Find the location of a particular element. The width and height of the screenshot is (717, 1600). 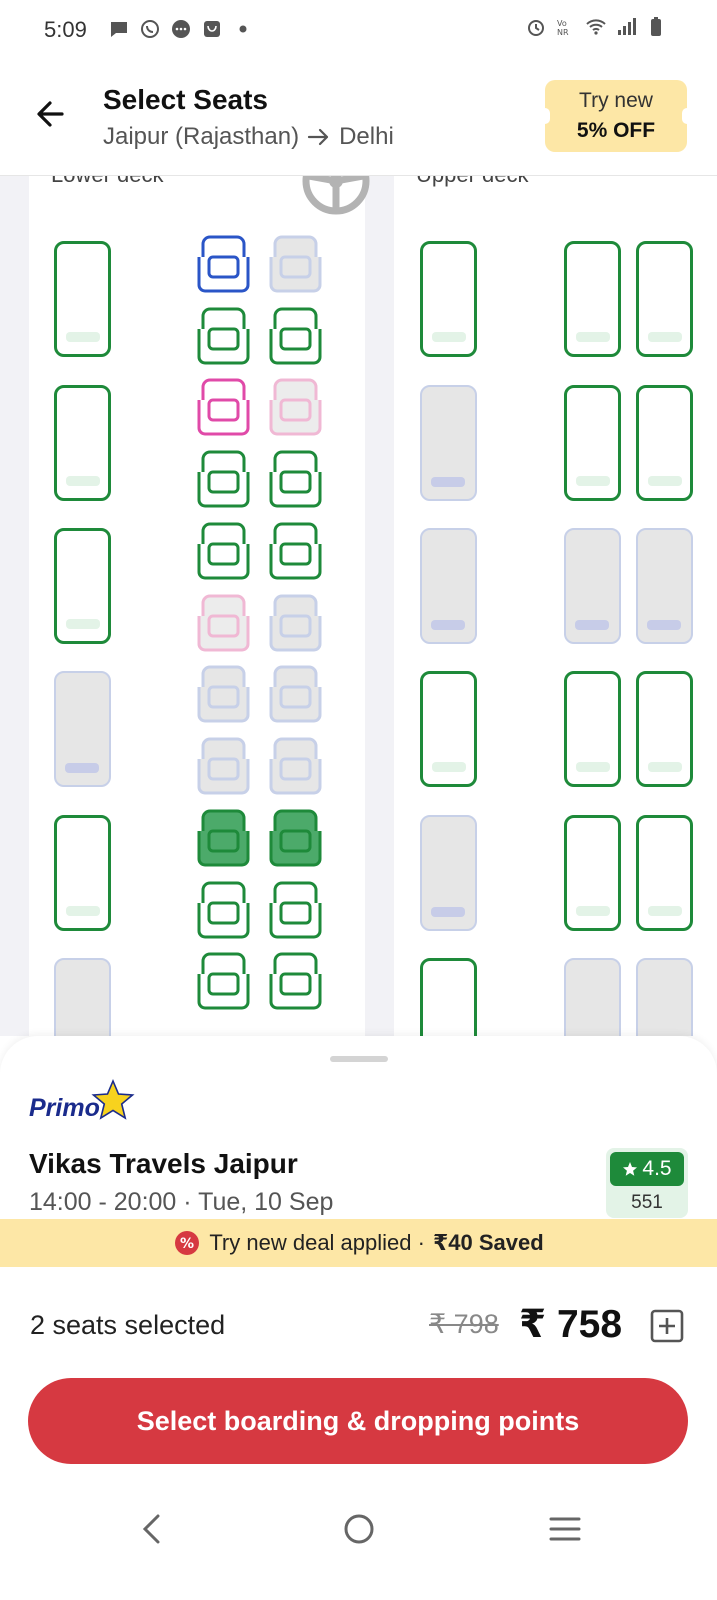

svg-text: Vo is located at coordinates (562, 23).